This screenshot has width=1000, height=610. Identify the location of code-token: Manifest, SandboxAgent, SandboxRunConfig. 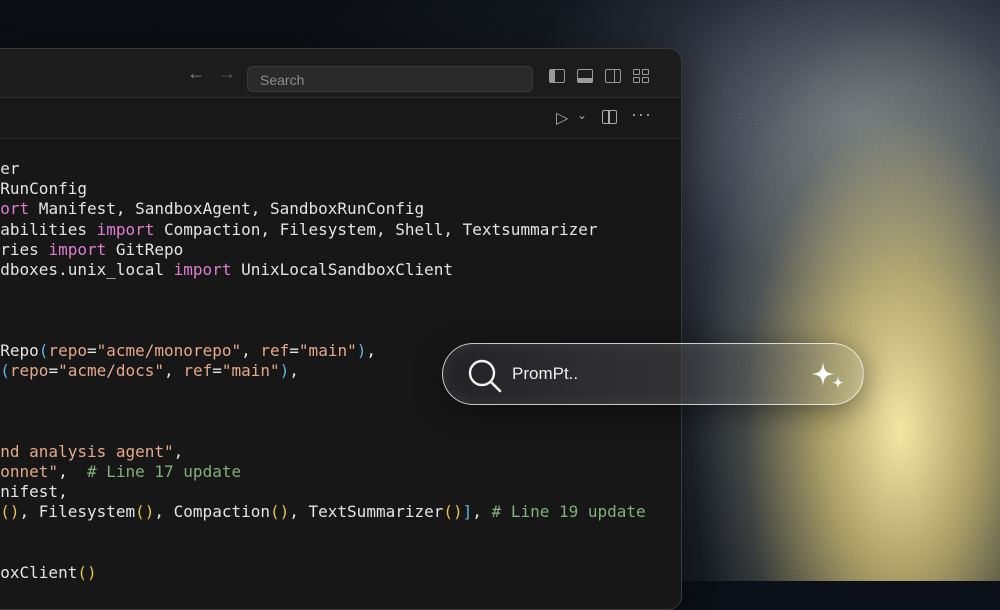
(226, 208).